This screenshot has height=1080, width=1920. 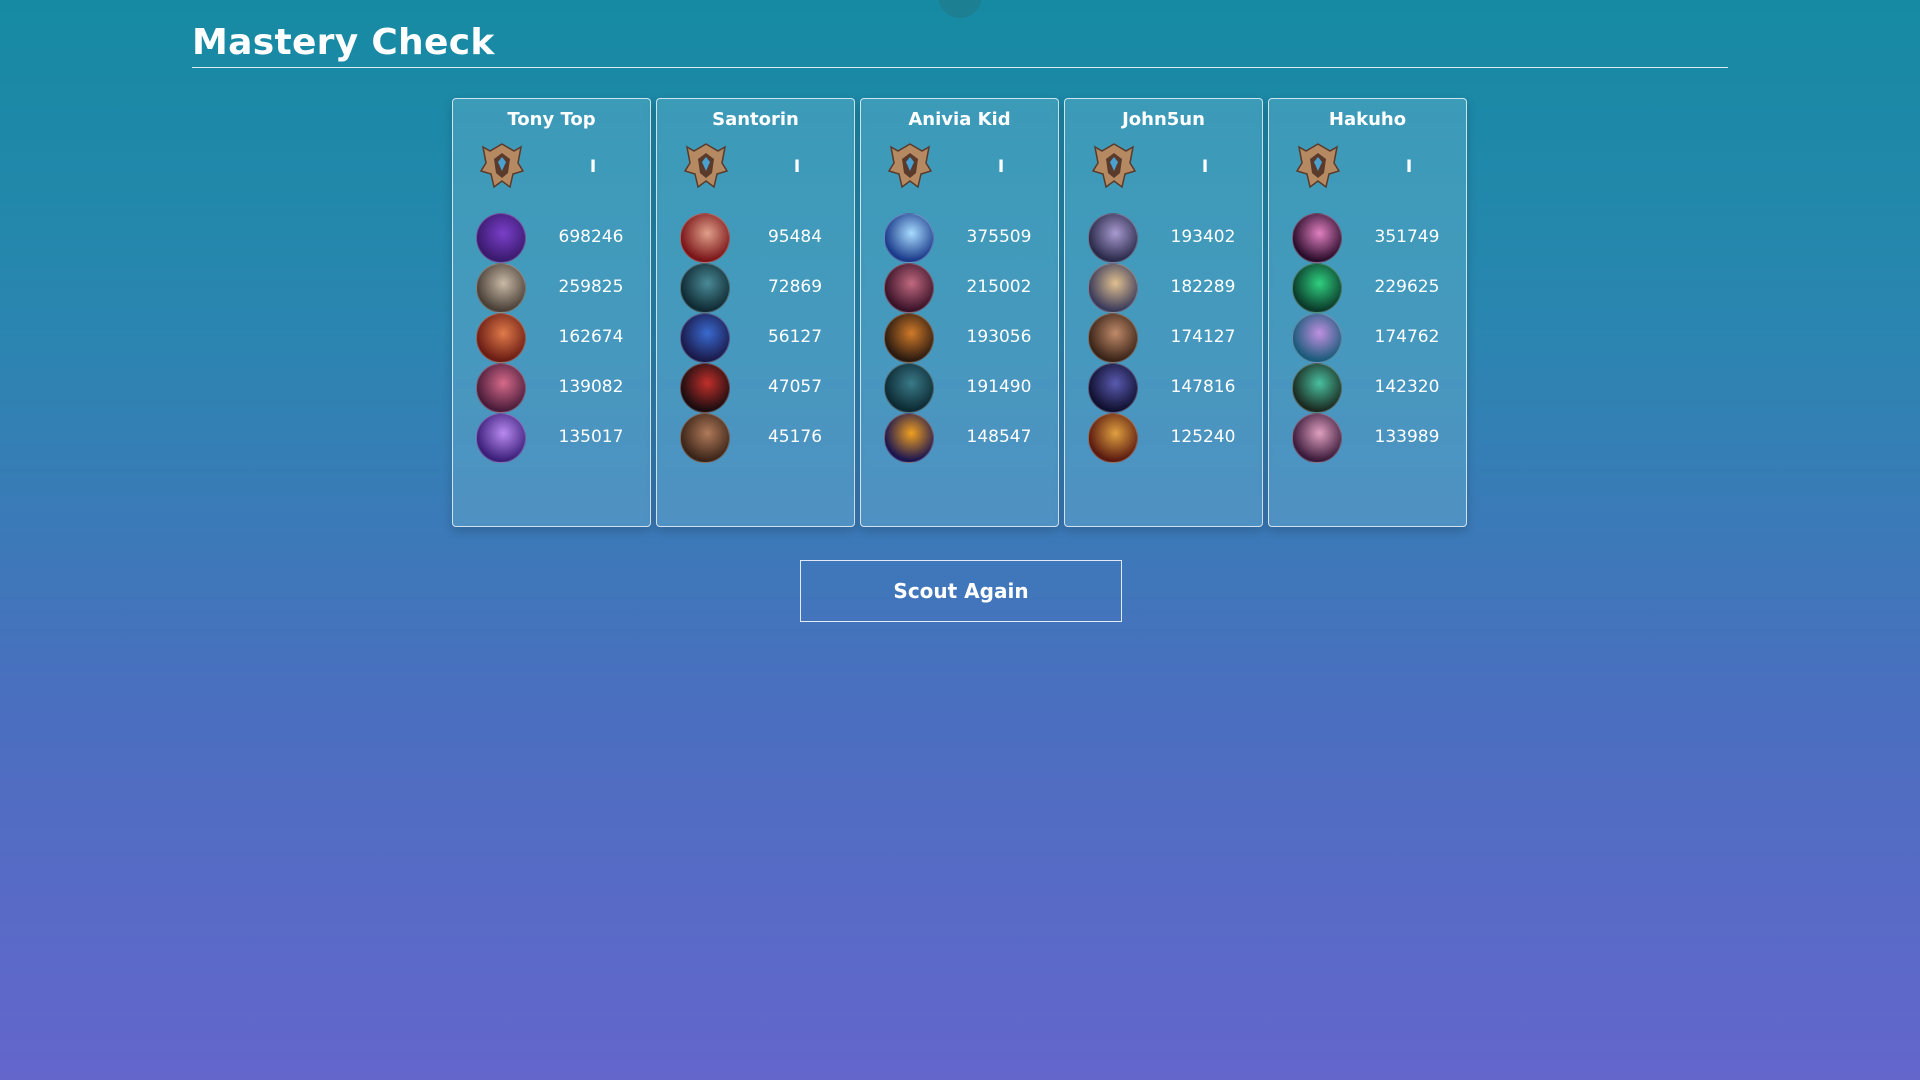 I want to click on champion-row: 147816, so click(x=1163, y=388).